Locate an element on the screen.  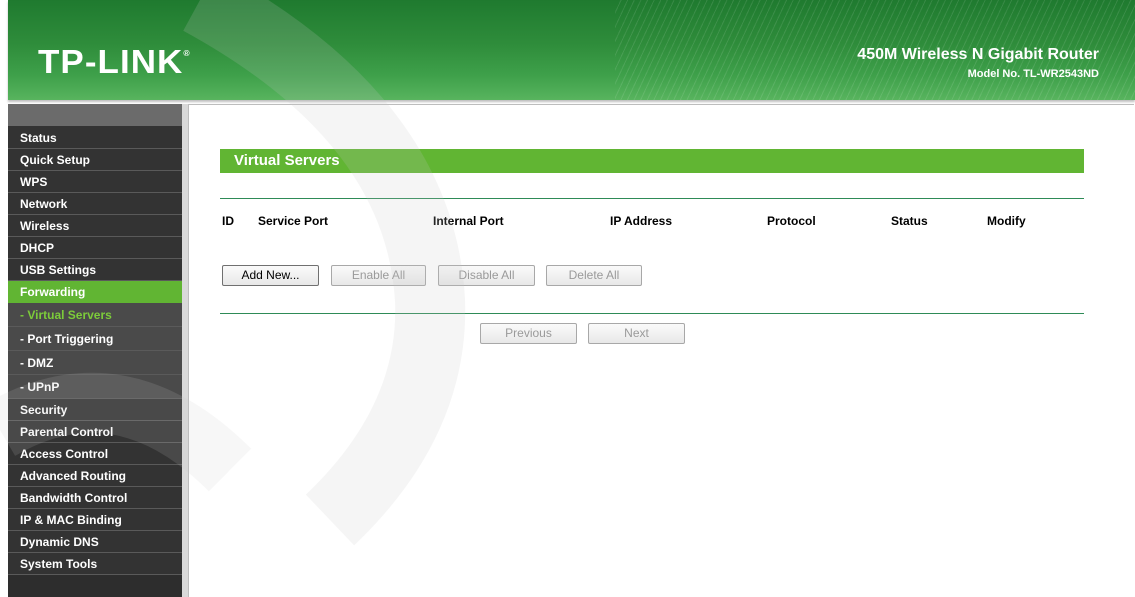
sidebar-item-dhcp: DHCP is located at coordinates (95, 248).